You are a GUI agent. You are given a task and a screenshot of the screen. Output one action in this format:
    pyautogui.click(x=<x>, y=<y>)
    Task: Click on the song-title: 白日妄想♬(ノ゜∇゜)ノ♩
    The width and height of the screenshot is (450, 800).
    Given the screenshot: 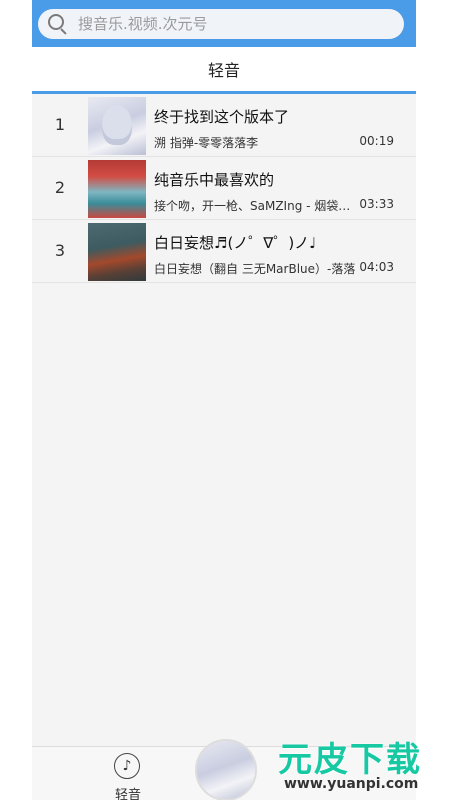 What is the action you would take?
    pyautogui.click(x=235, y=243)
    